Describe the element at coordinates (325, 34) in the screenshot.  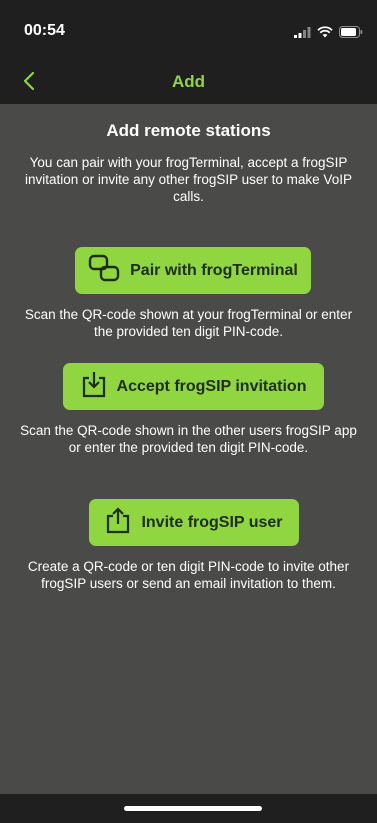
I see `wifi-icon` at that location.